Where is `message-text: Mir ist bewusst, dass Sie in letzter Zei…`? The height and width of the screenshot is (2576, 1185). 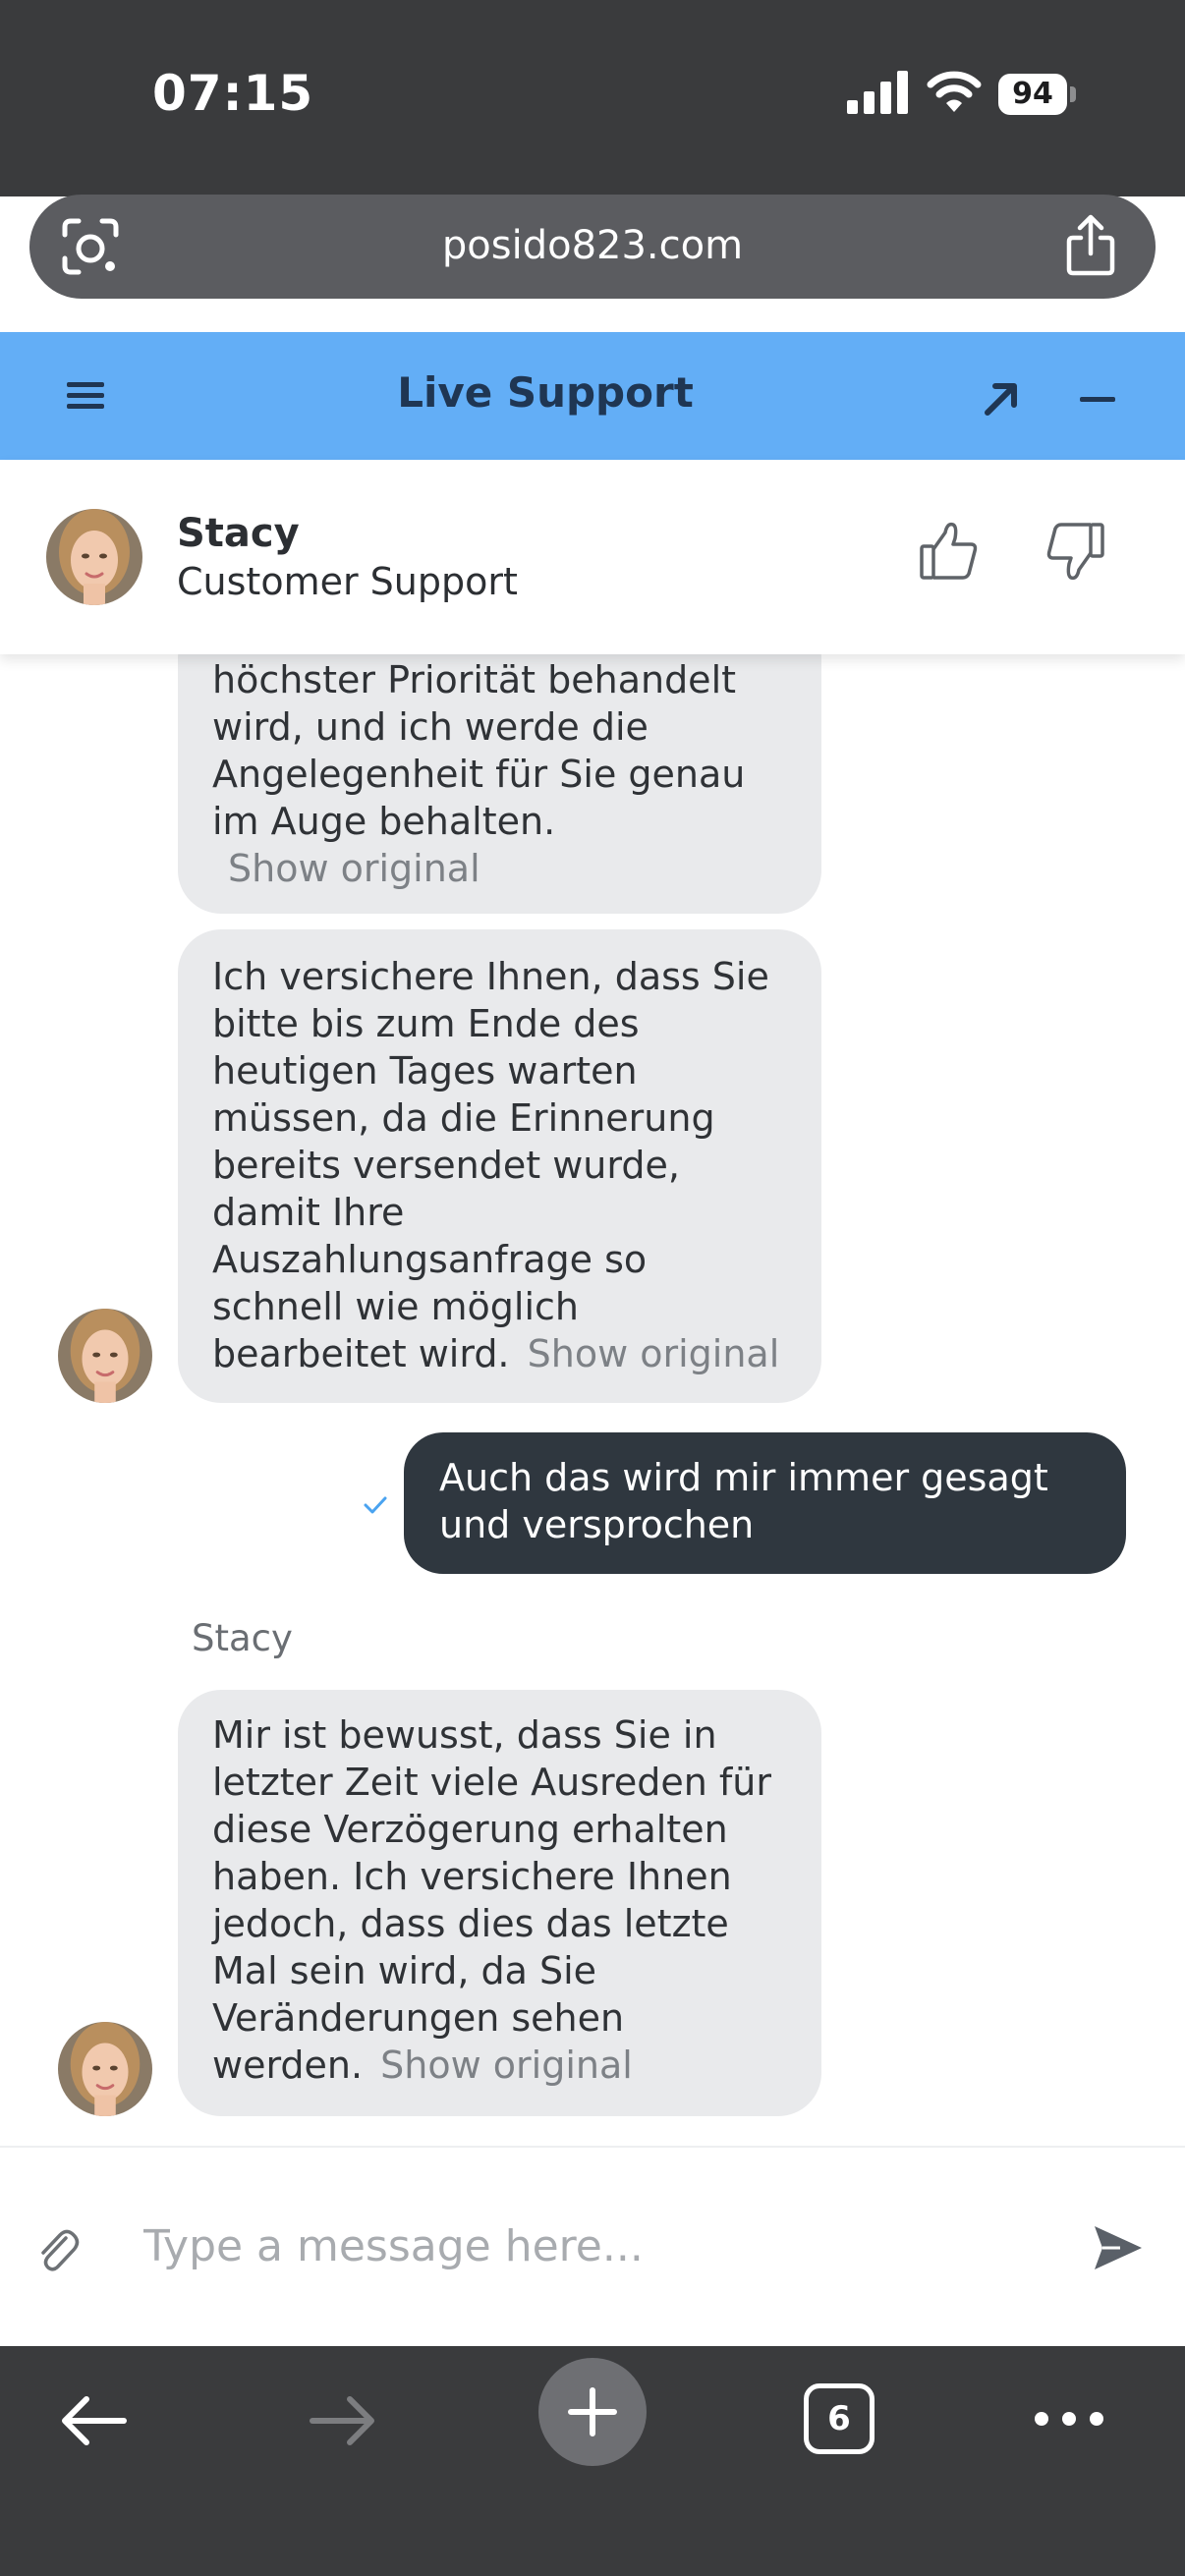
message-text: Mir ist bewusst, dass Sie in letzter Zei… is located at coordinates (492, 1900).